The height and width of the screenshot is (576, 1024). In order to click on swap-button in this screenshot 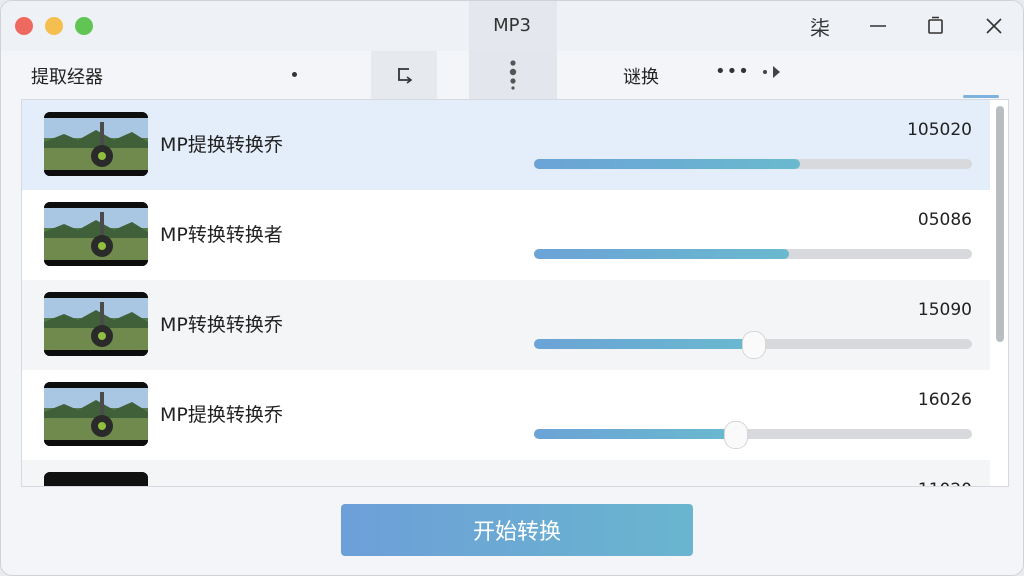, I will do `click(404, 75)`.